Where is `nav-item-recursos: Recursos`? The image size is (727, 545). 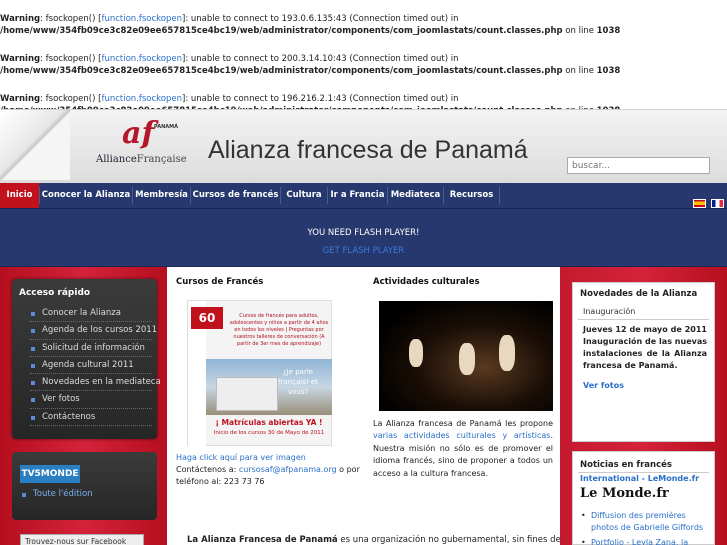 nav-item-recursos: Recursos is located at coordinates (471, 195).